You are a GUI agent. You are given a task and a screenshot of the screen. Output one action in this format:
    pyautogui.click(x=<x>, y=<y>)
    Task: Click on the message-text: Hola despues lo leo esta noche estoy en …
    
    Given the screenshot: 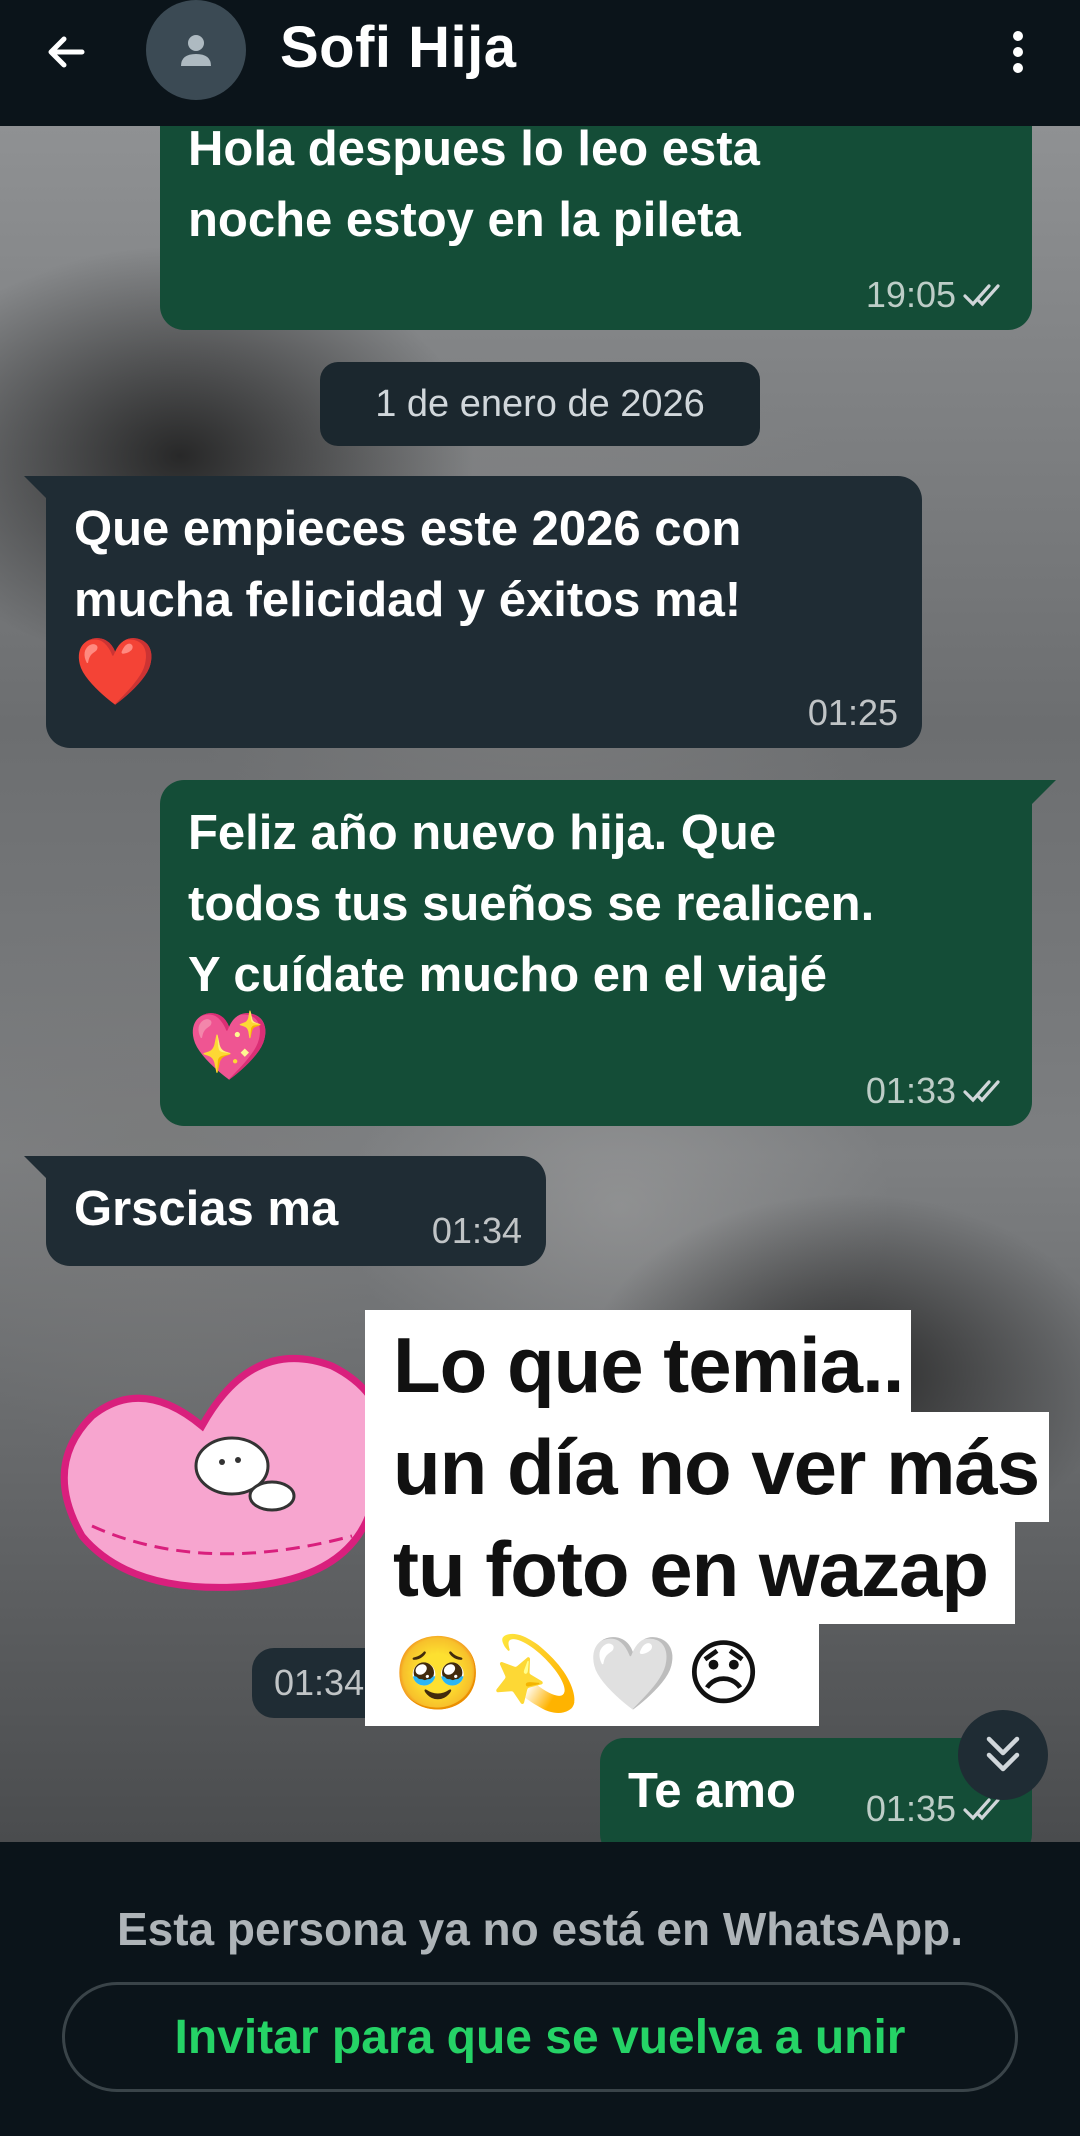 What is the action you would take?
    pyautogui.click(x=474, y=186)
    